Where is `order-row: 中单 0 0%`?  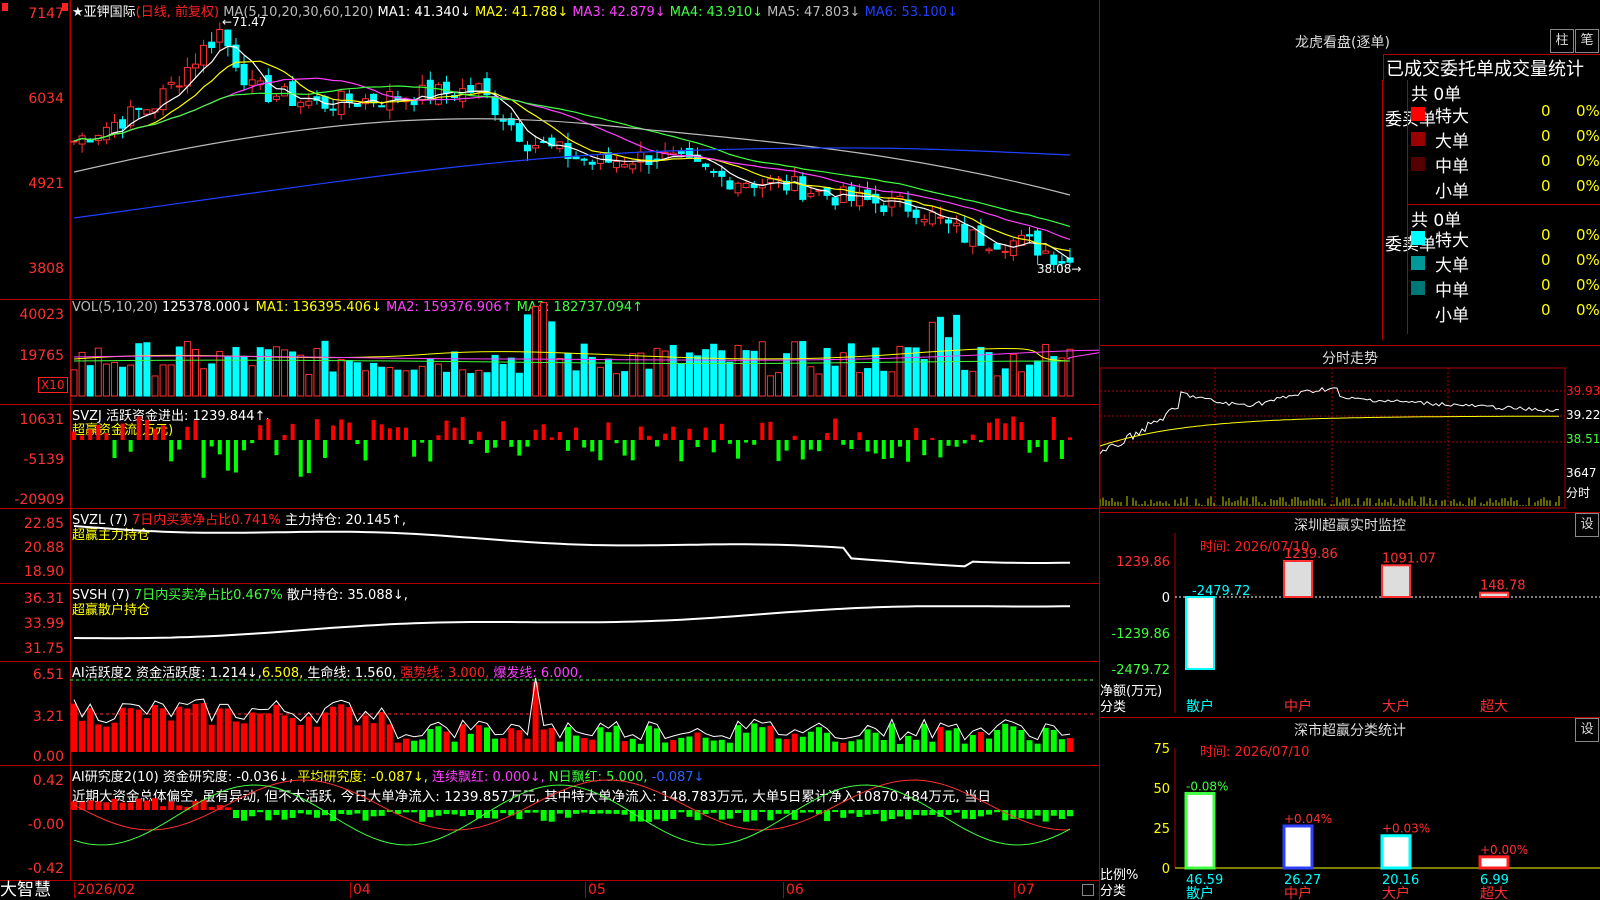 order-row: 中单 0 0% is located at coordinates (1505, 288).